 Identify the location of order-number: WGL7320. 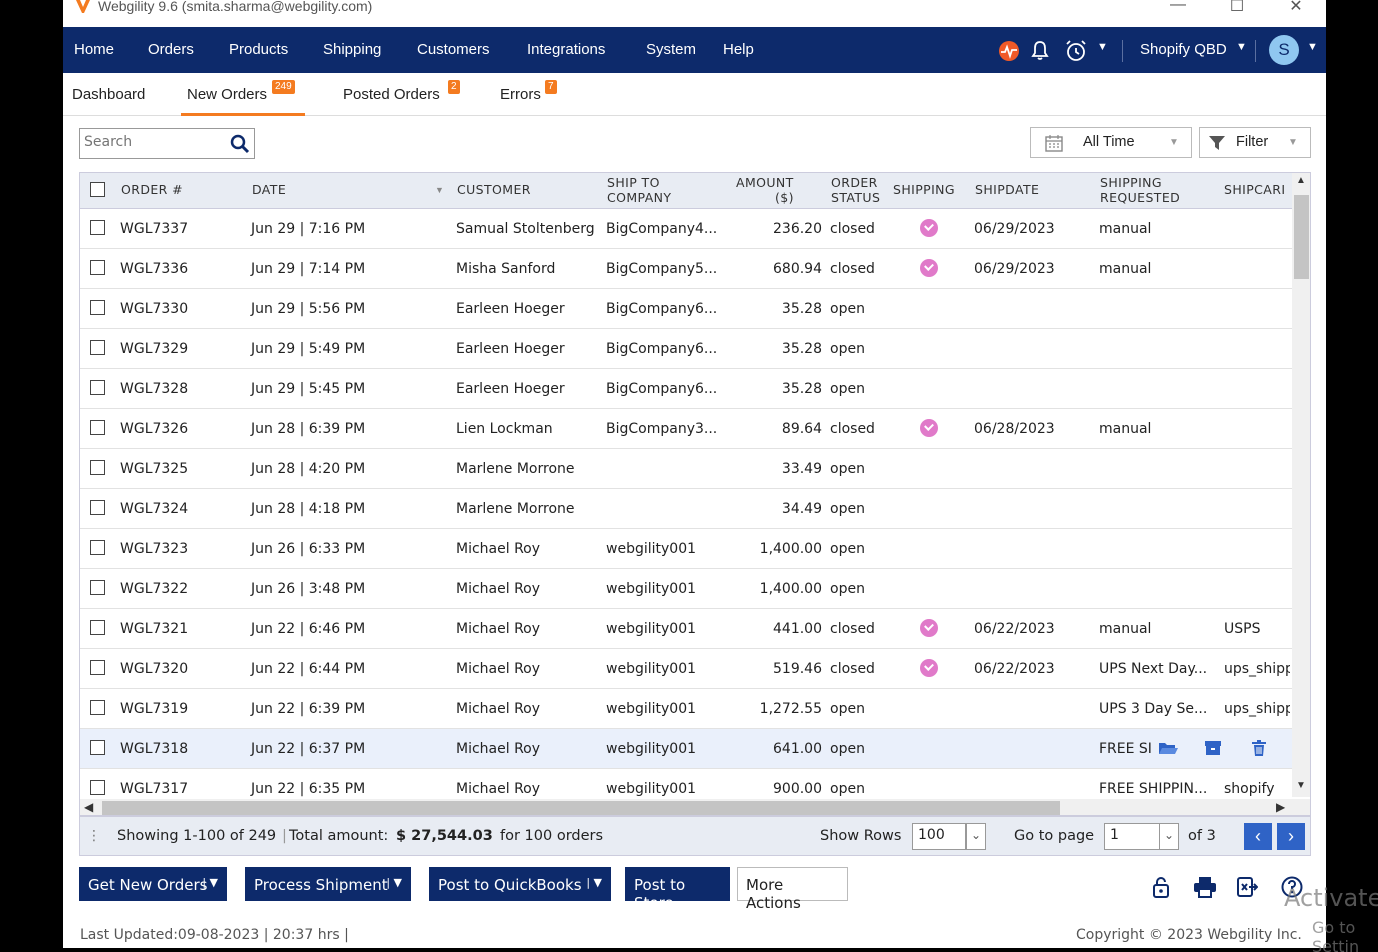
(154, 669).